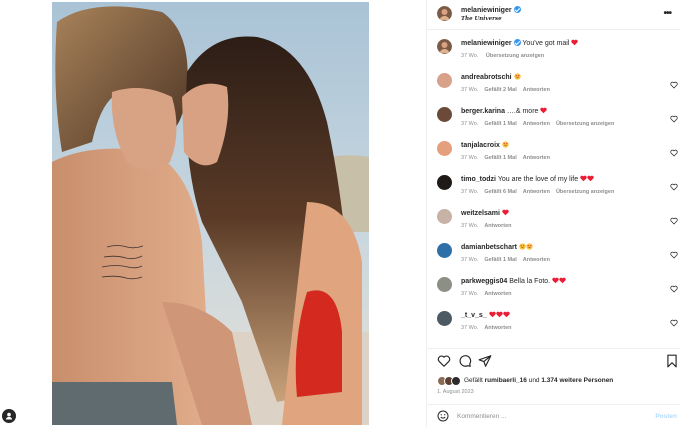 This screenshot has height=427, width=680. I want to click on comment-meta: 37 Wo. Gefällt 2 Mal Antworten, so click(508, 90).